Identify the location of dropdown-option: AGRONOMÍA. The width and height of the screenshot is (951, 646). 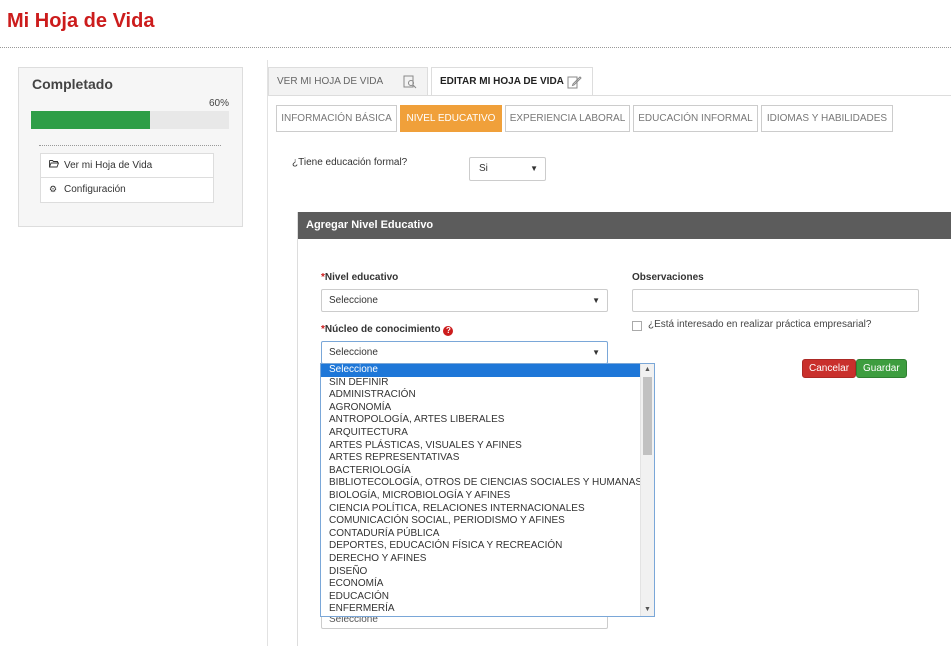
(481, 408).